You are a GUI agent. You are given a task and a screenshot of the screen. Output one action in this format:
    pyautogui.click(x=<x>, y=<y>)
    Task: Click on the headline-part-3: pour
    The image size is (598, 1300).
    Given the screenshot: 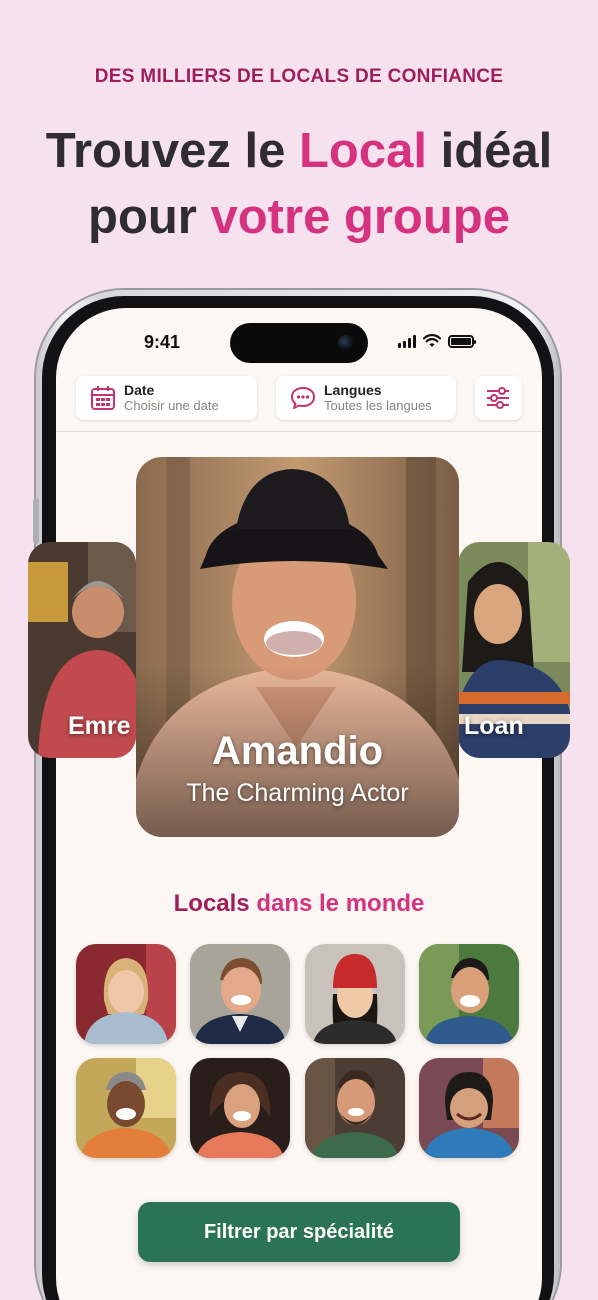 What is the action you would take?
    pyautogui.click(x=149, y=217)
    